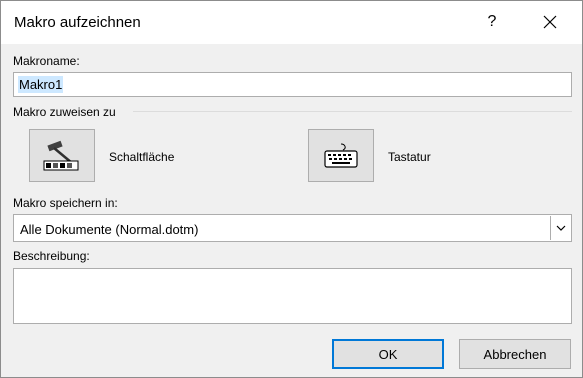  Describe the element at coordinates (291, 22) in the screenshot. I see `title-bar: Makro aufzeichnen ?` at that location.